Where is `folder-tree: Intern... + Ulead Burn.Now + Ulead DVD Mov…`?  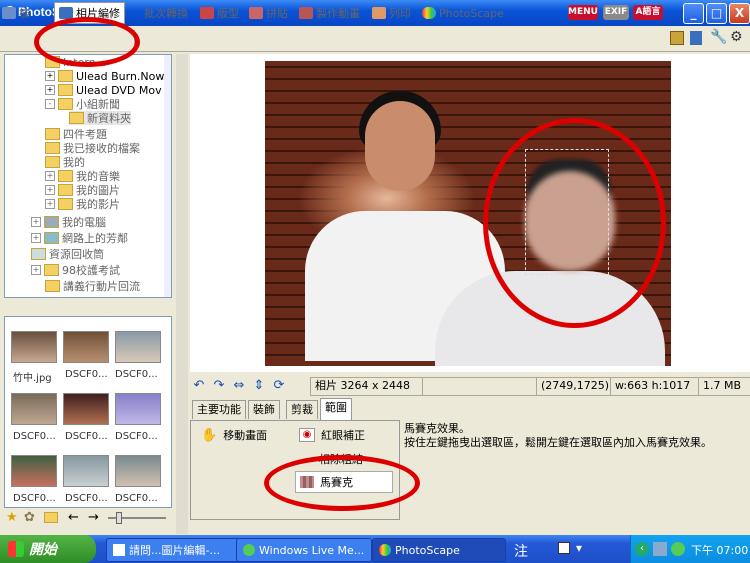 folder-tree: Intern... + Ulead Burn.Now + Ulead DVD Mov… is located at coordinates (88, 176).